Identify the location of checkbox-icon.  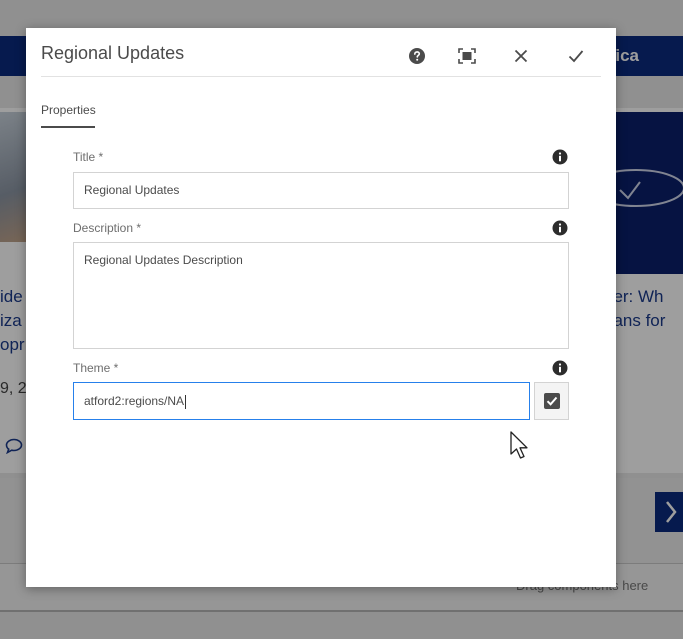
(551, 401).